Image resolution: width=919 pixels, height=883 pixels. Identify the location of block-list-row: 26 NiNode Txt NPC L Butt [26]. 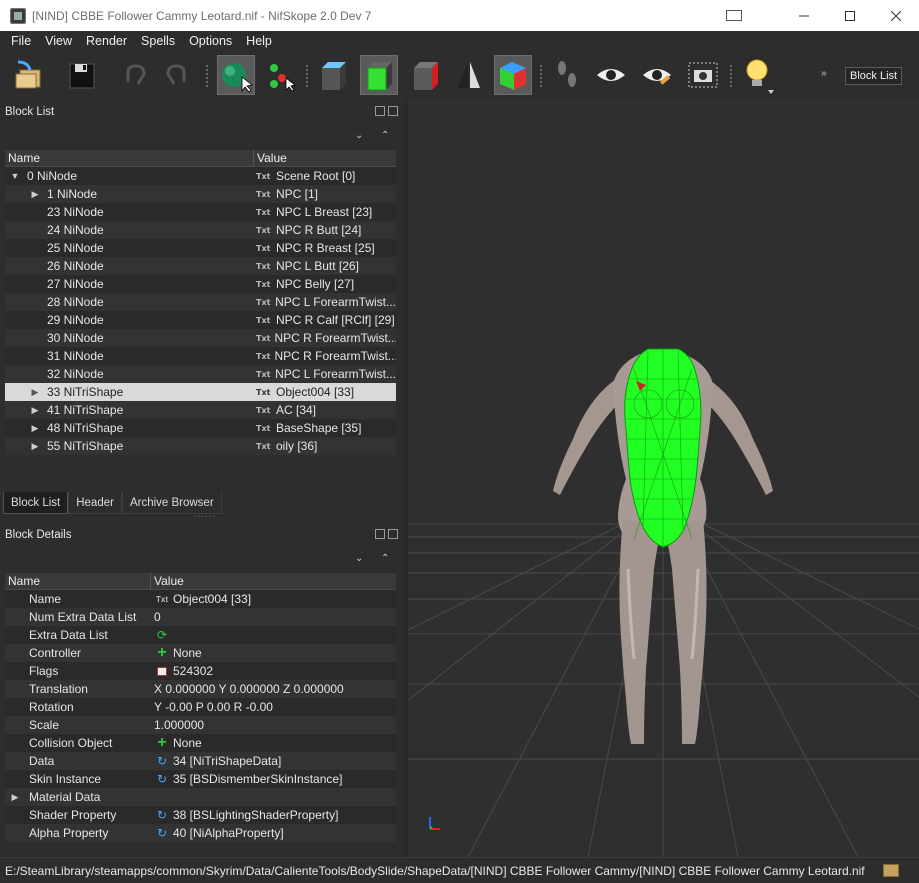
(200, 266).